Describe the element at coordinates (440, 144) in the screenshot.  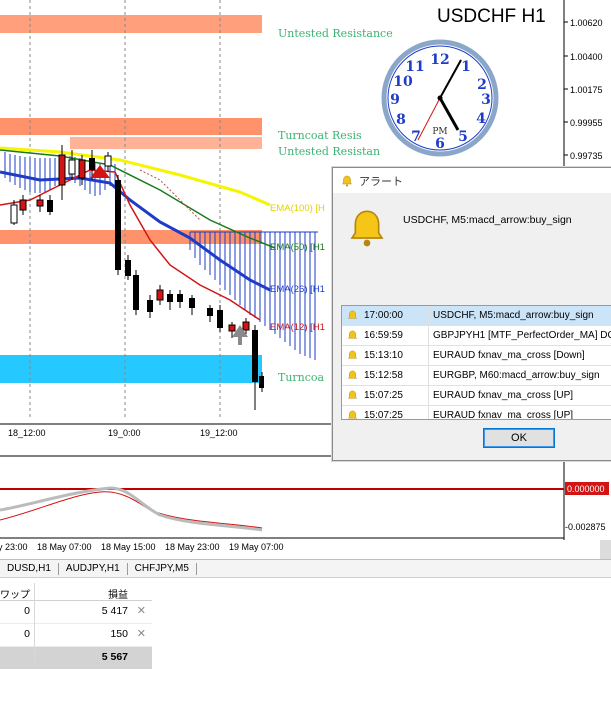
I see `svg-text: 6` at that location.